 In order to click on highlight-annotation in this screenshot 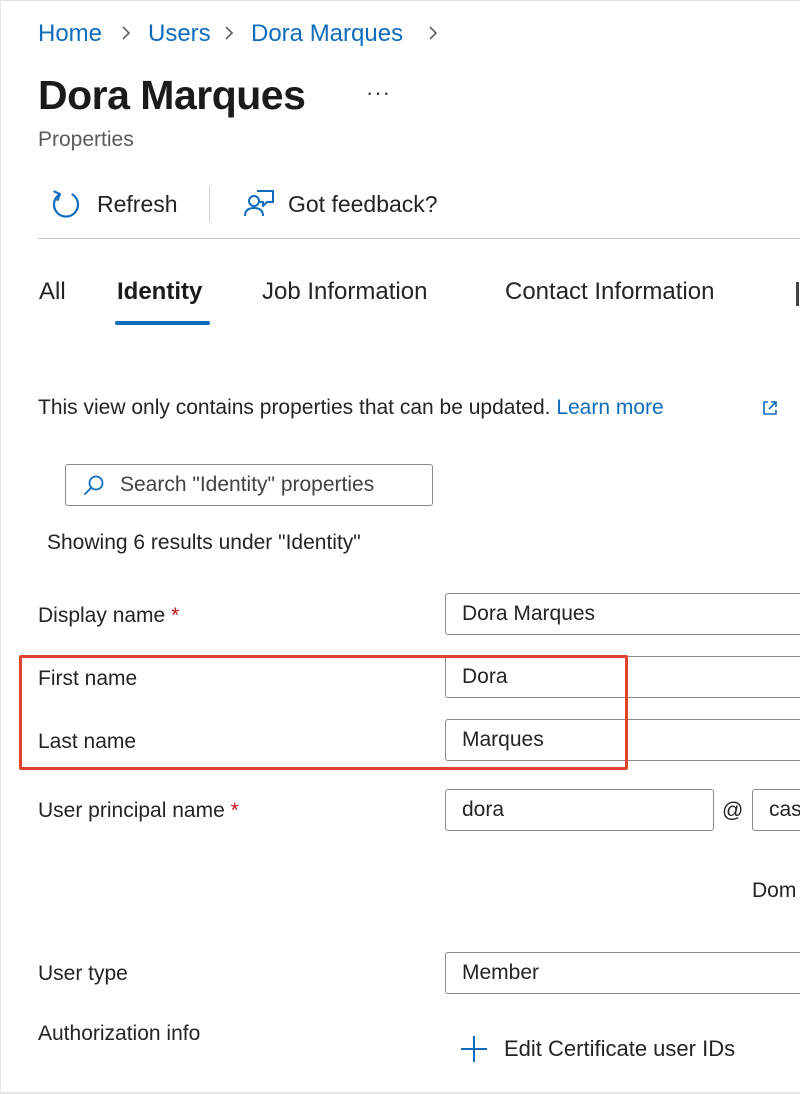, I will do `click(323, 712)`.